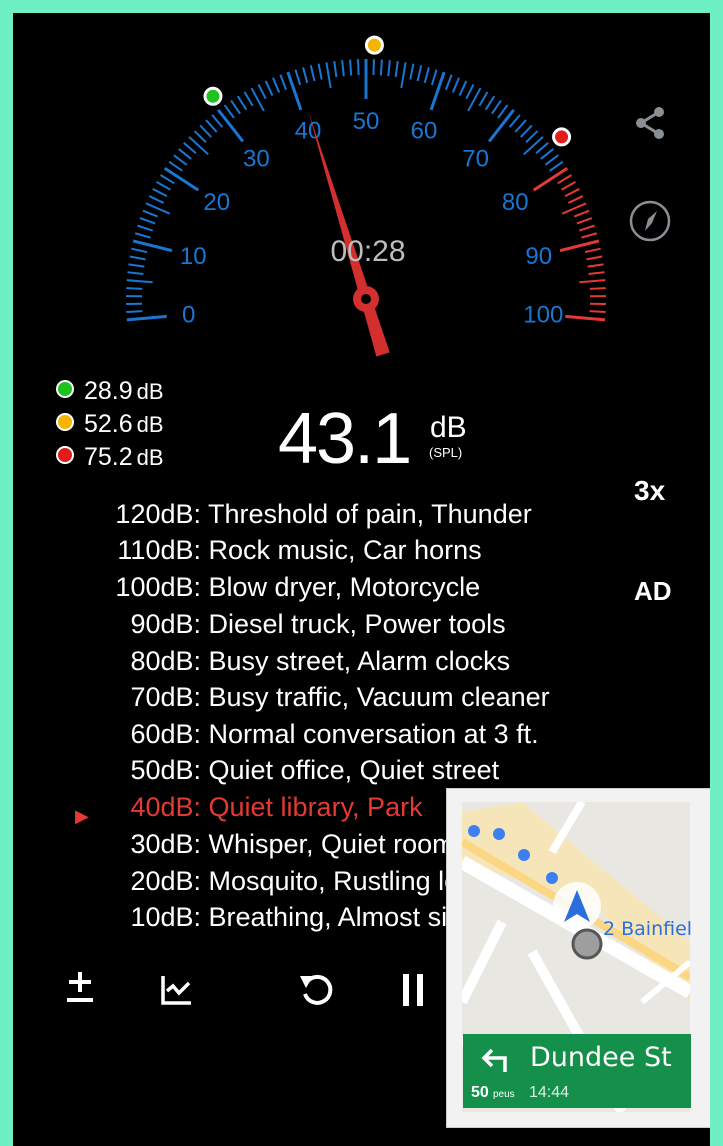 The height and width of the screenshot is (1146, 723). I want to click on table-row: 50dB: Quiet office, Quiet street, so click(256, 770).